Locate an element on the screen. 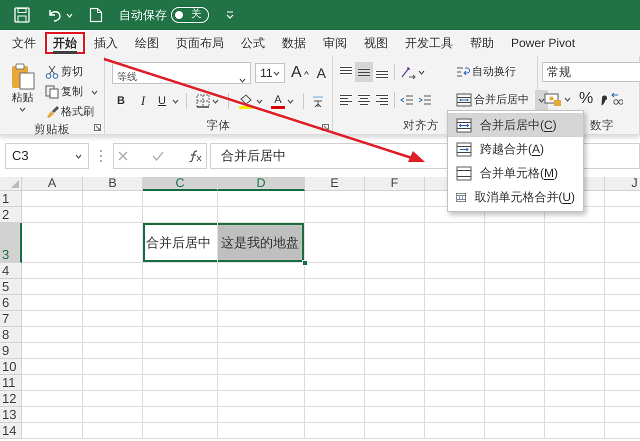 Image resolution: width=640 pixels, height=441 pixels. clipboard-icon is located at coordinates (23, 76).